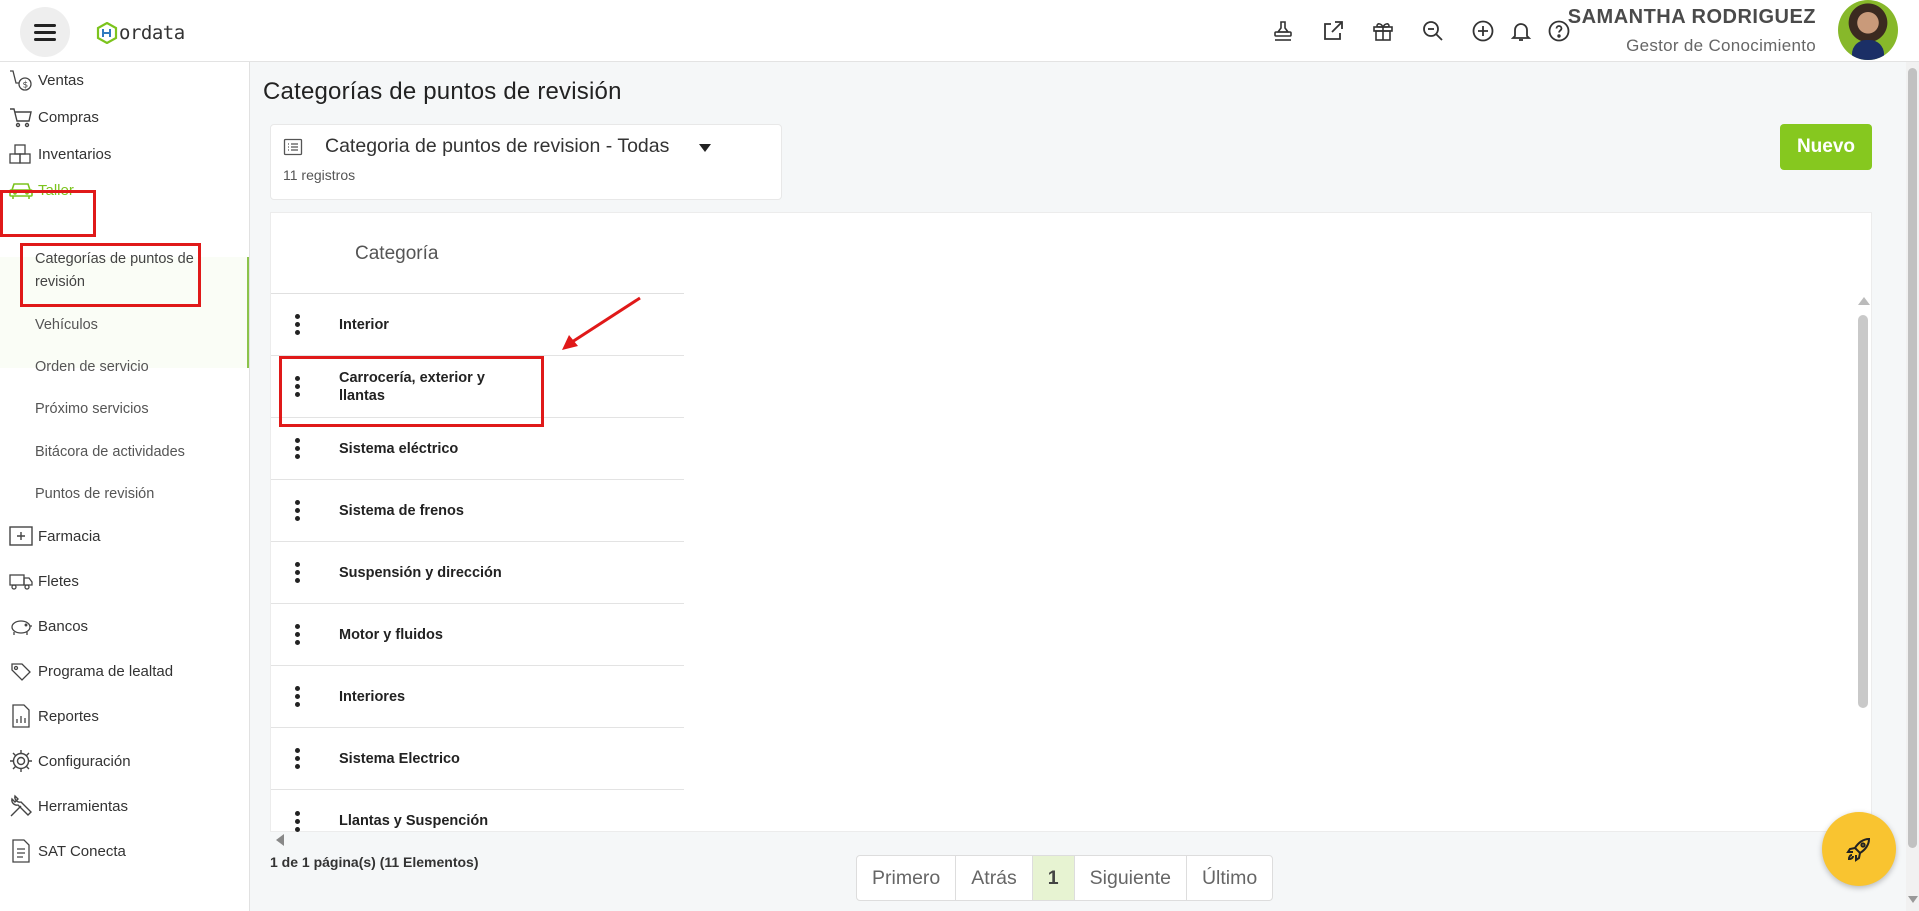  Describe the element at coordinates (1229, 878) in the screenshot. I see `pagination-last-button: Último` at that location.